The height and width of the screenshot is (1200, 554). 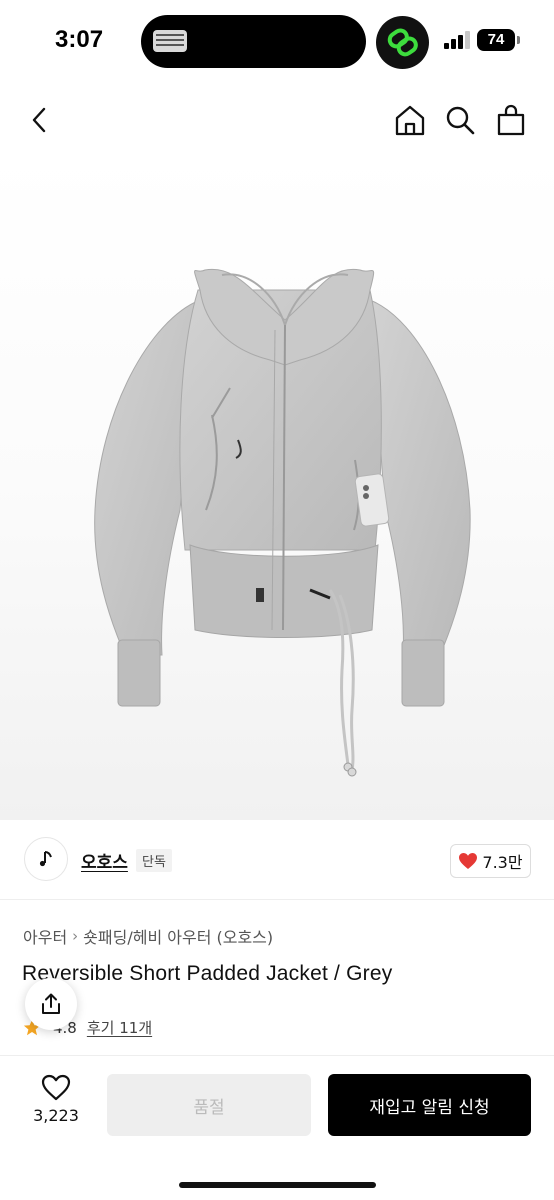 What do you see at coordinates (277, 1185) in the screenshot?
I see `home-indicator` at bounding box center [277, 1185].